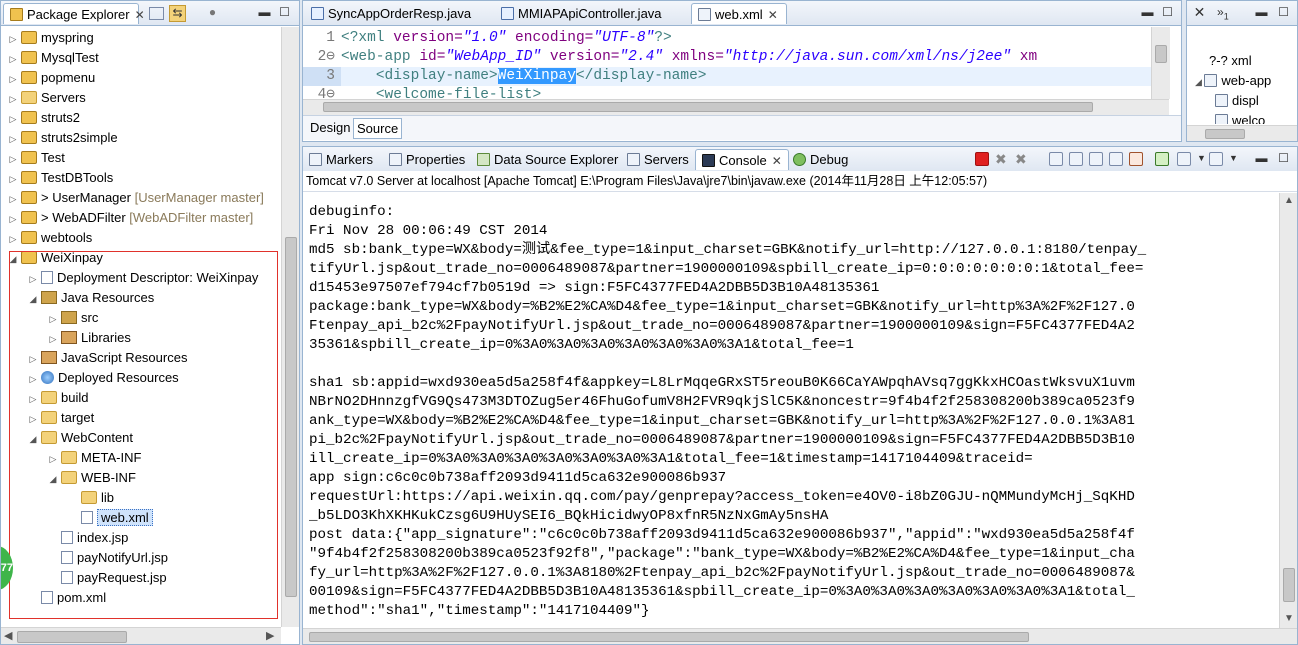  I want to click on view-menu-icon: ●, so click(212, 12).